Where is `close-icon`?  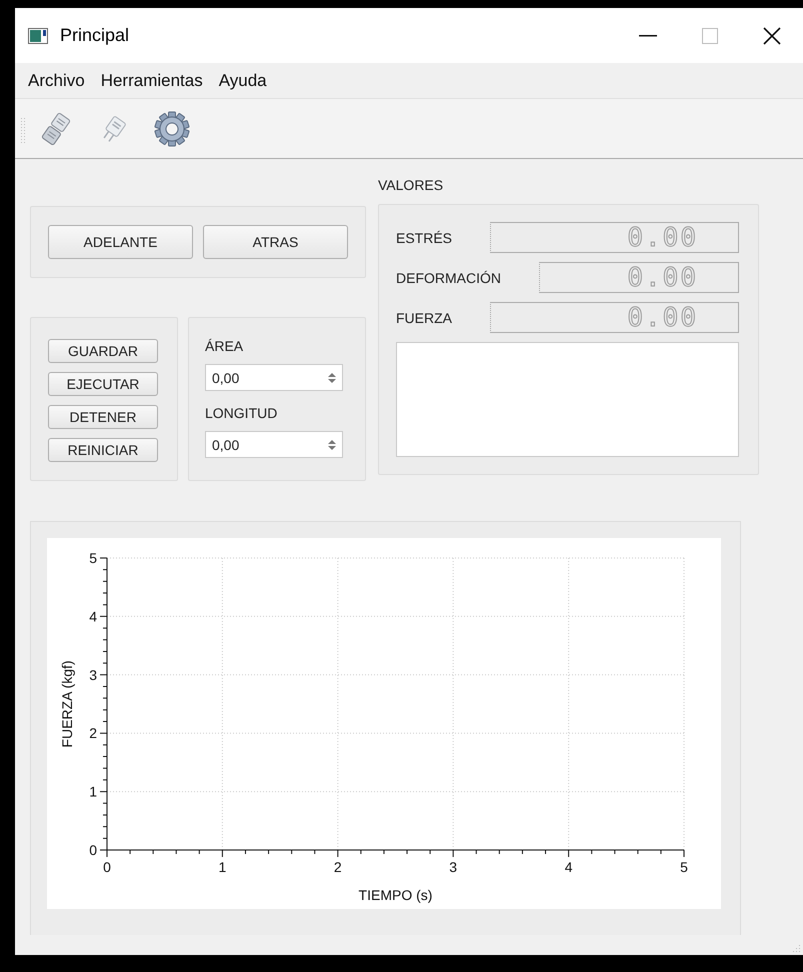 close-icon is located at coordinates (772, 35).